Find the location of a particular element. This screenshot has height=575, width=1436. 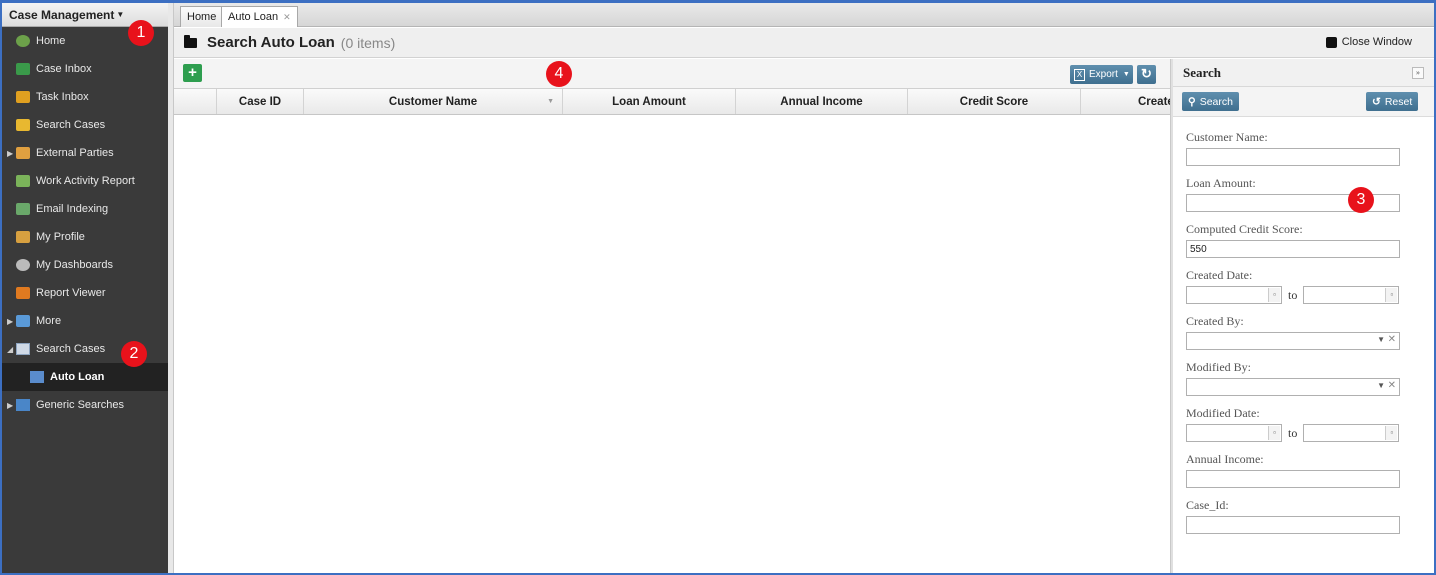

dashboard-icon is located at coordinates (23, 265).